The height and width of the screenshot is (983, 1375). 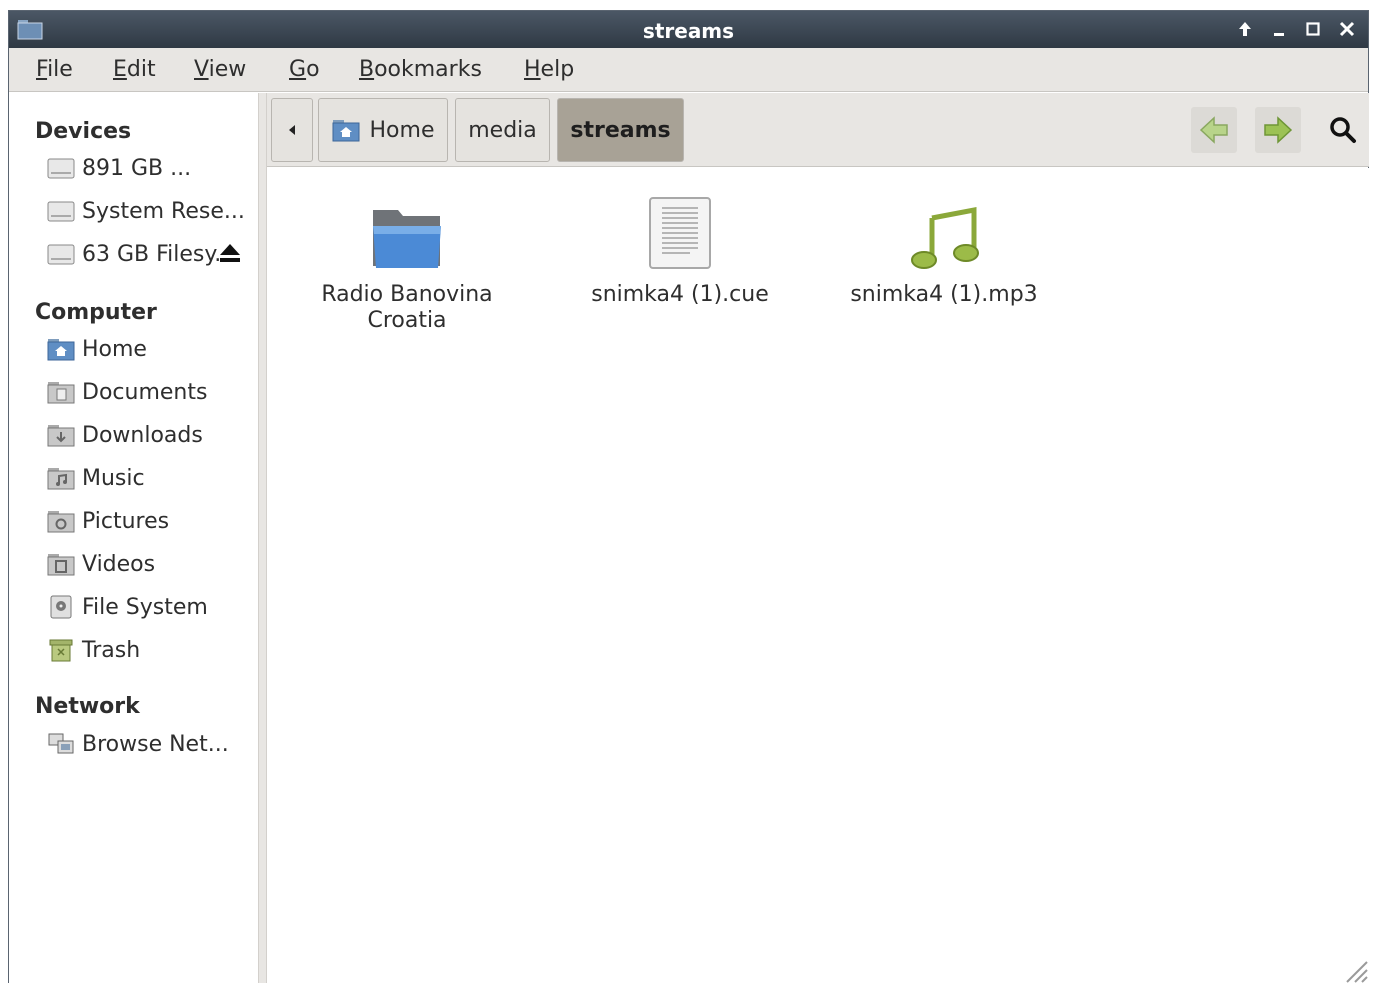 I want to click on sidebar-item-videos: Videos, so click(x=101, y=564).